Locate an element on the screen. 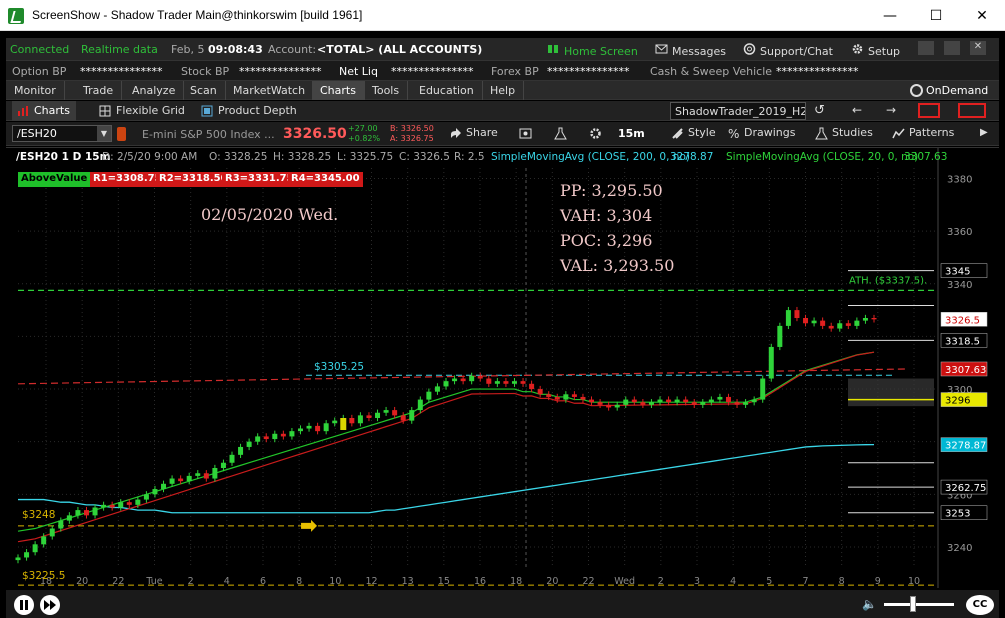  tab-trade: Trade is located at coordinates (99, 90).